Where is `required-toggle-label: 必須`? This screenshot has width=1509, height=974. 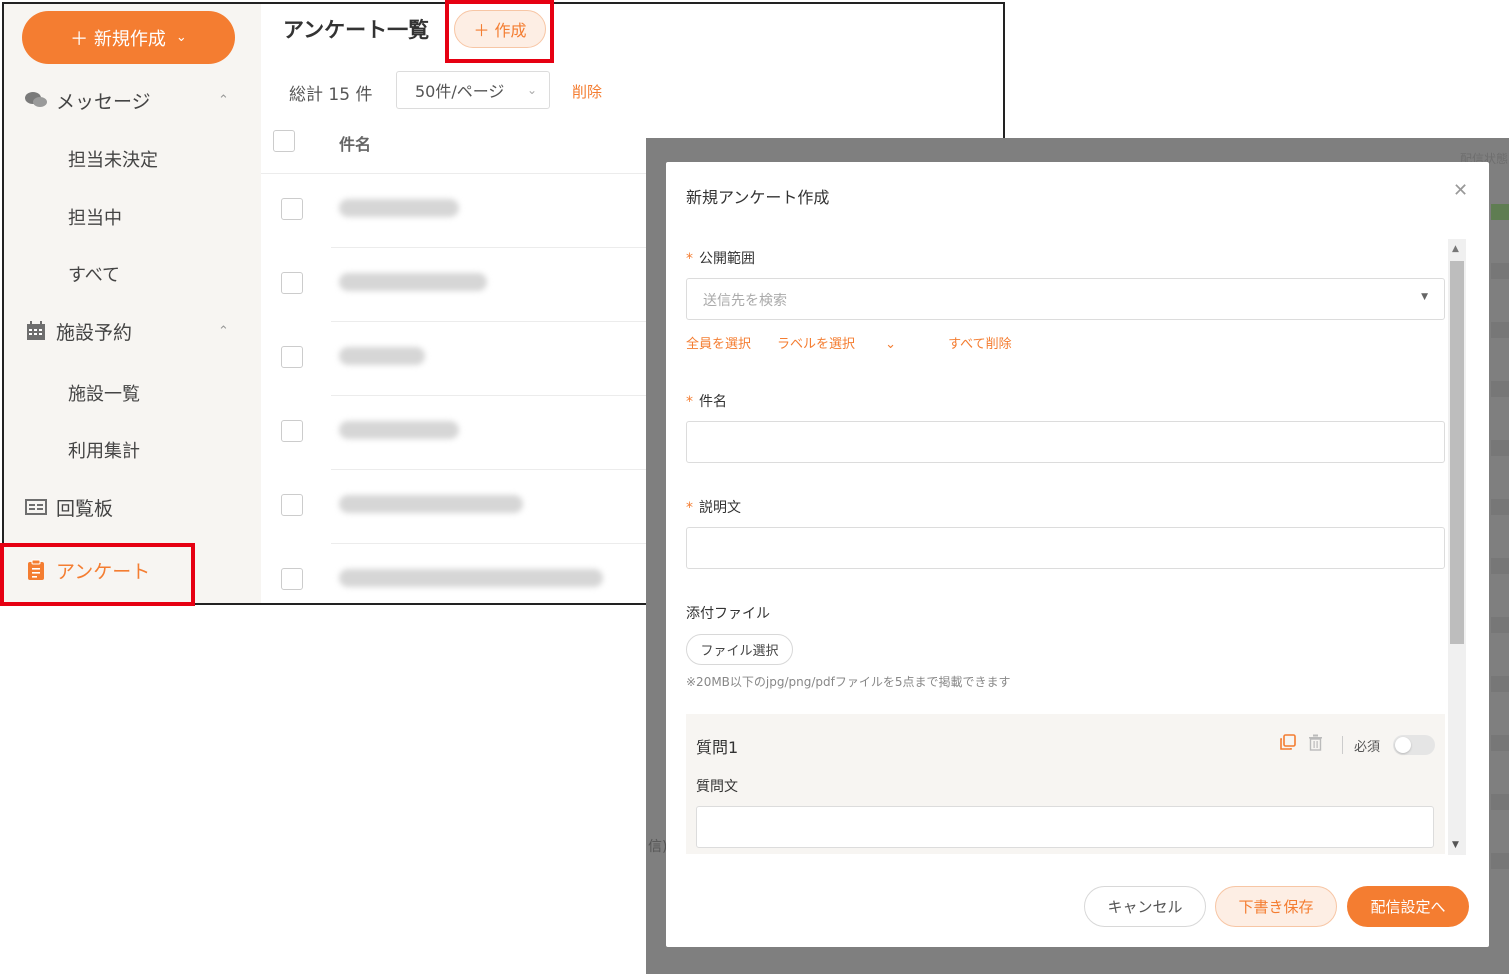 required-toggle-label: 必須 is located at coordinates (1367, 747).